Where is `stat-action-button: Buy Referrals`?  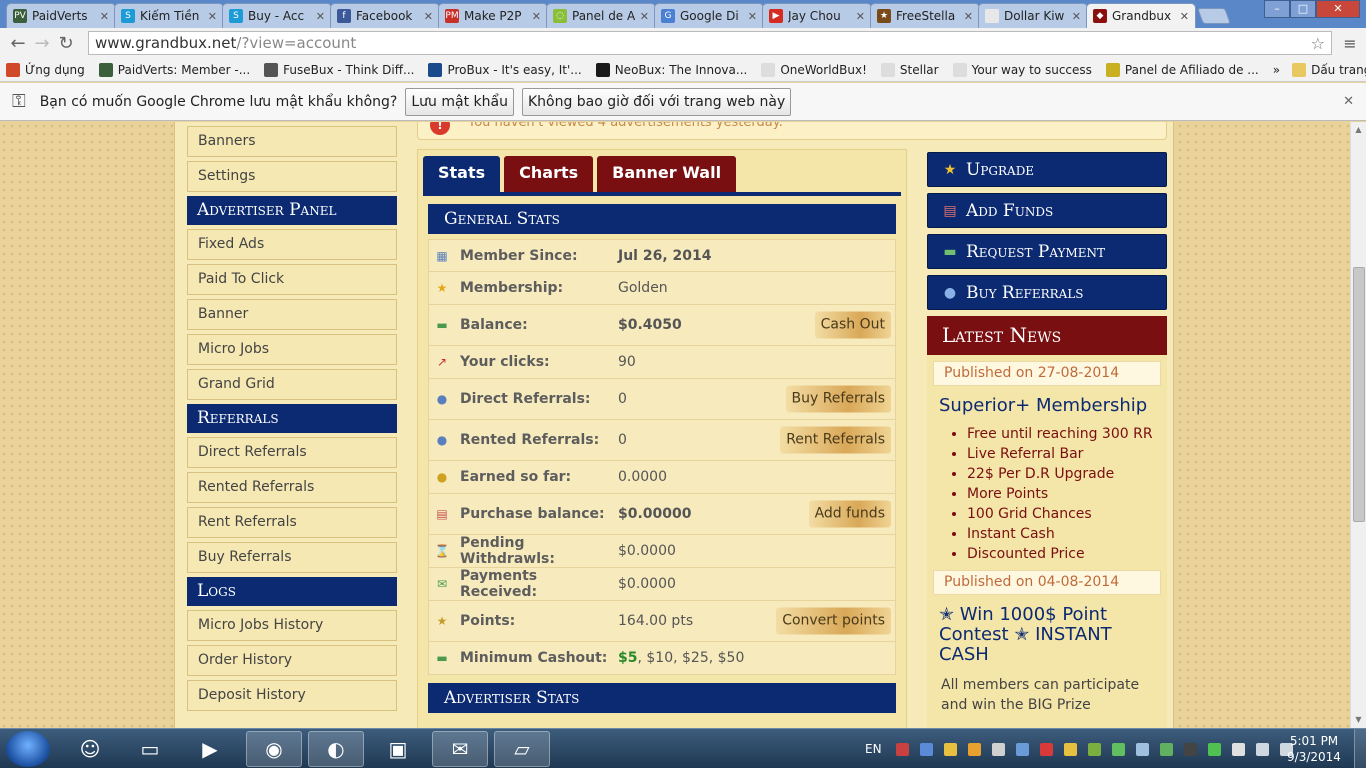
stat-action-button: Buy Referrals is located at coordinates (838, 399).